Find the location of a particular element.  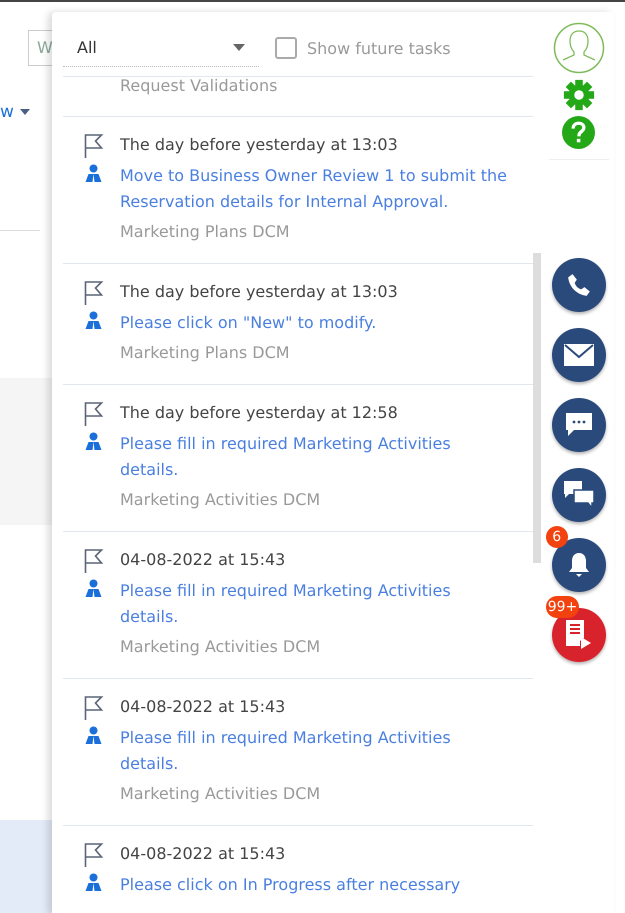

chat-icon is located at coordinates (579, 425).